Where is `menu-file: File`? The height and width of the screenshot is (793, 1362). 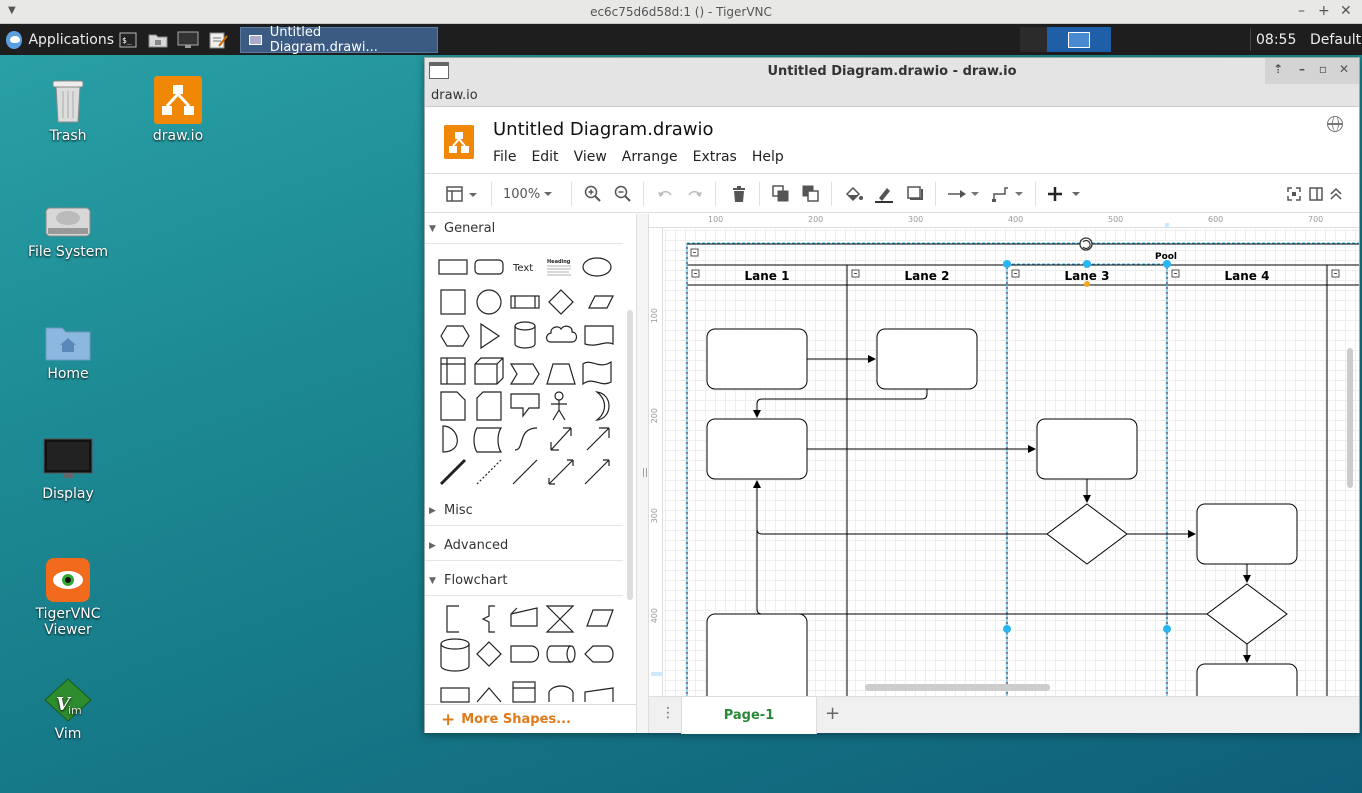 menu-file: File is located at coordinates (504, 157).